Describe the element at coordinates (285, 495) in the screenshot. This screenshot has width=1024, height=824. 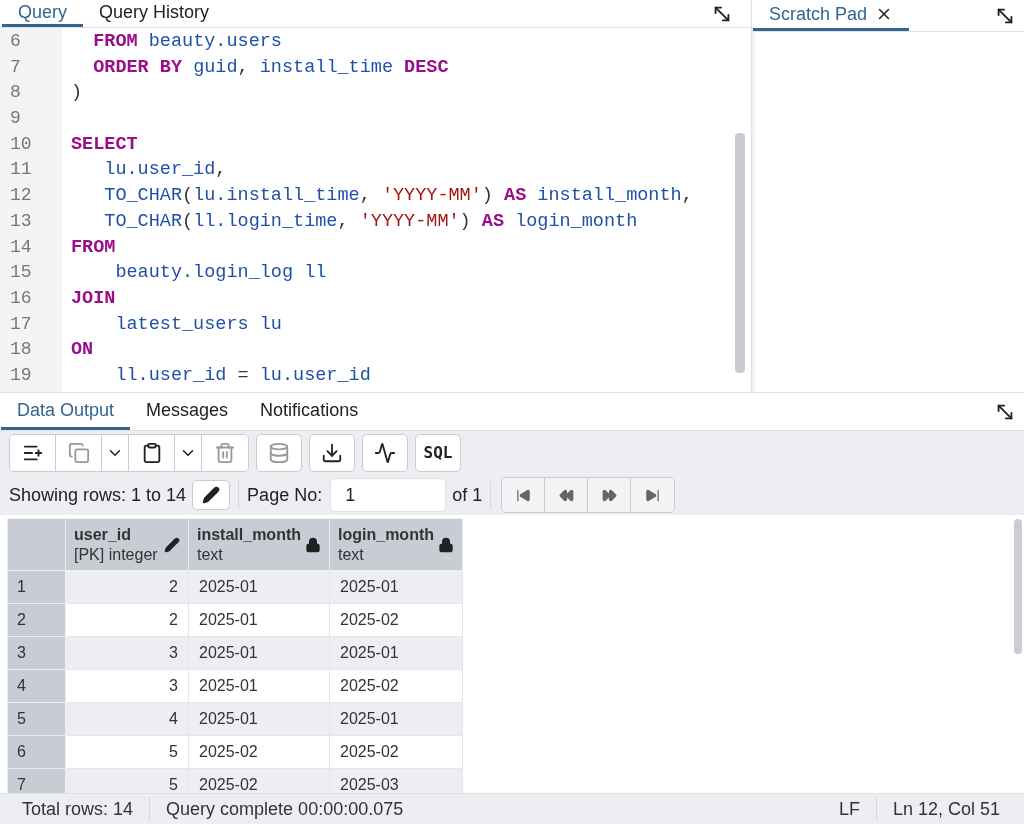
I see `page-label: Page No:` at that location.